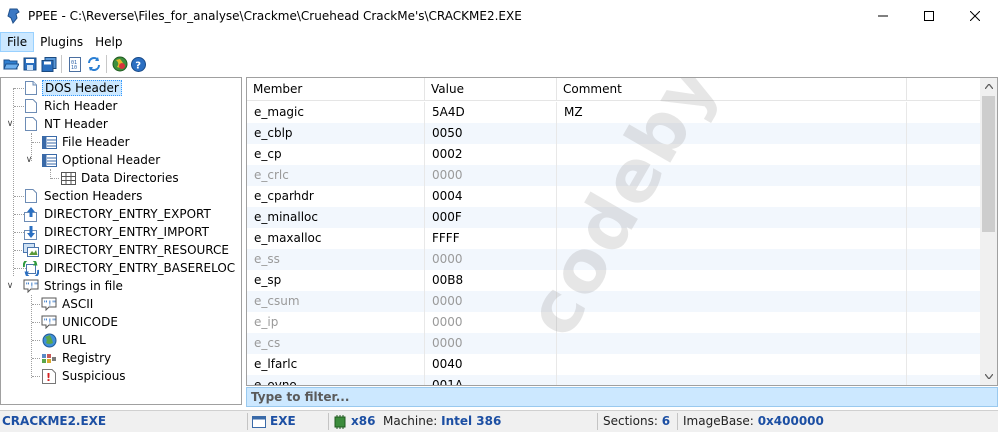 Image resolution: width=998 pixels, height=432 pixels. What do you see at coordinates (74, 64) in the screenshot?
I see `hex-view-icon: 01 10` at bounding box center [74, 64].